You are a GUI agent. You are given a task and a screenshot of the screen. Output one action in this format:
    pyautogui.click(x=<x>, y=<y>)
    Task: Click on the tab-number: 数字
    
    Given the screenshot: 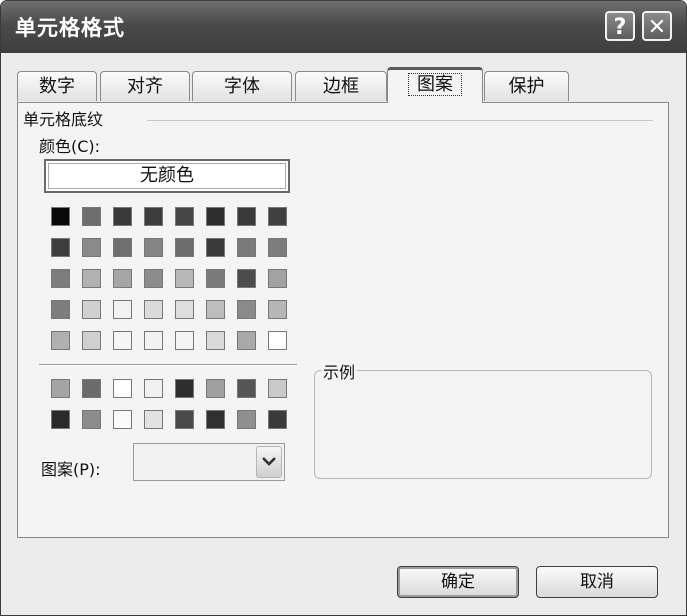 What is the action you would take?
    pyautogui.click(x=57, y=86)
    